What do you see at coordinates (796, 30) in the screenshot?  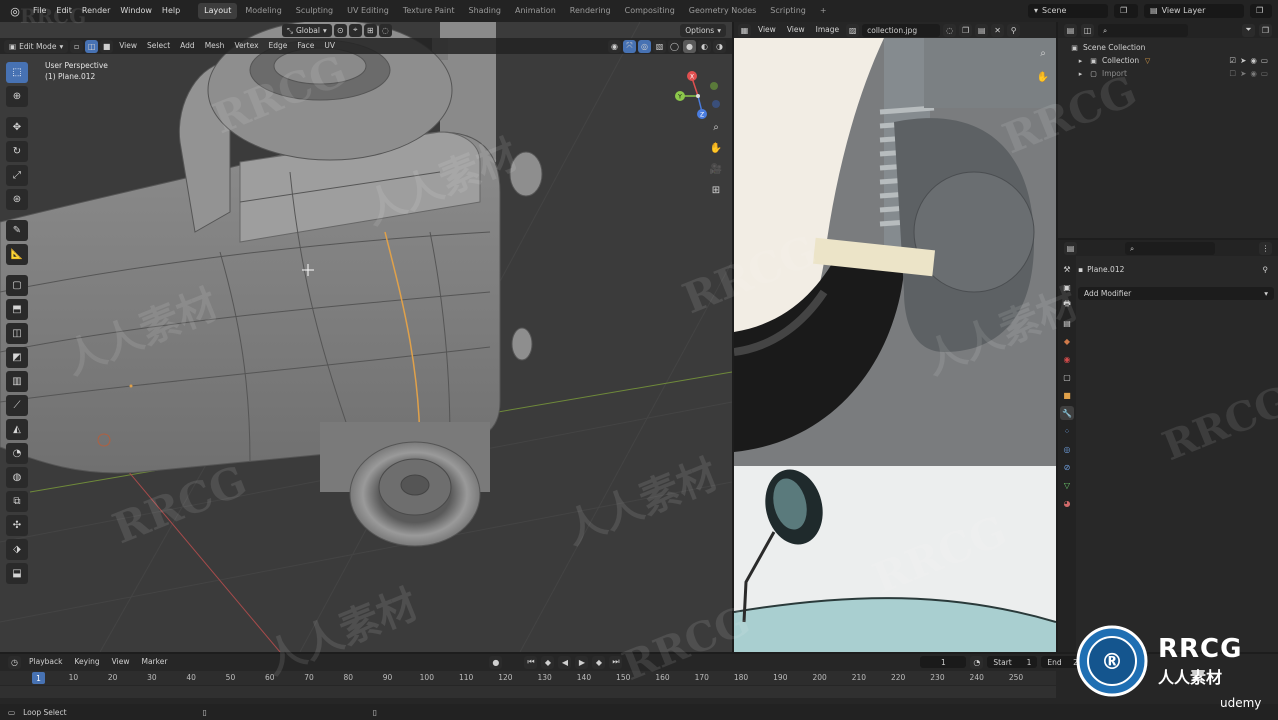 I see `menu-view-2: View` at bounding box center [796, 30].